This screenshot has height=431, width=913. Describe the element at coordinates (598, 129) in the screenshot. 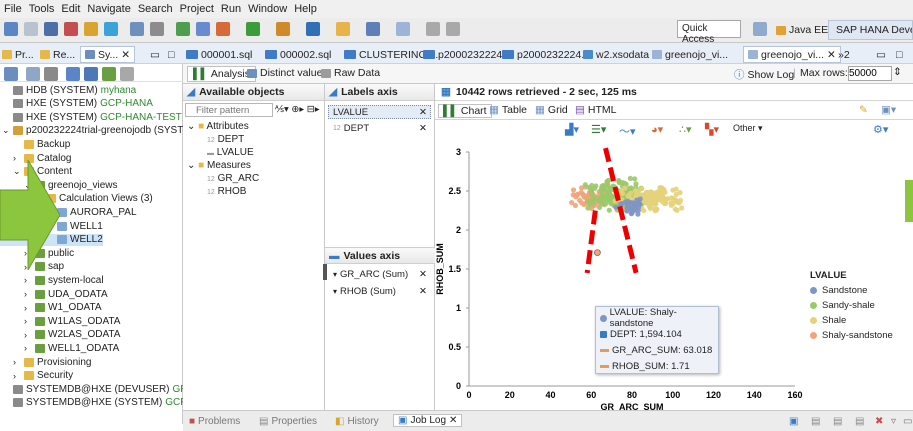

I see `horizontal-bar-icon: ☰▾` at that location.